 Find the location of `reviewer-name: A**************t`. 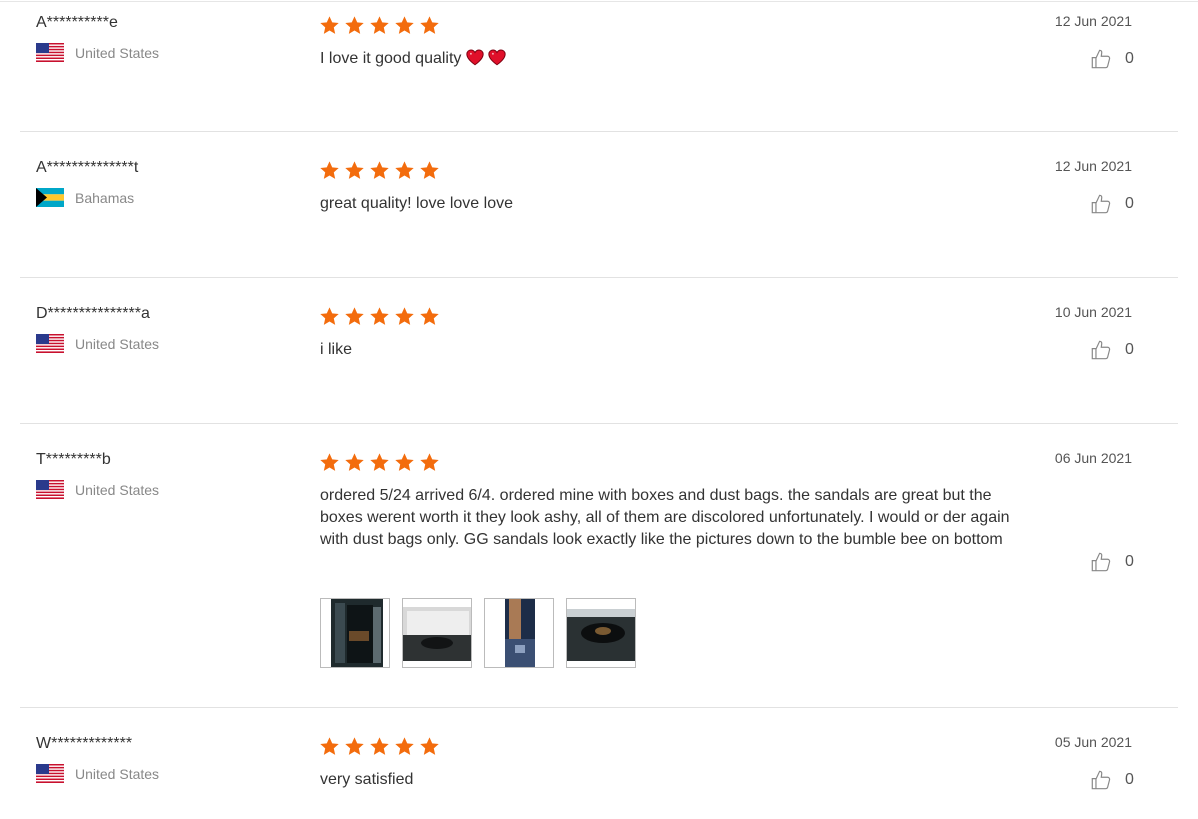

reviewer-name: A**************t is located at coordinates (87, 167).